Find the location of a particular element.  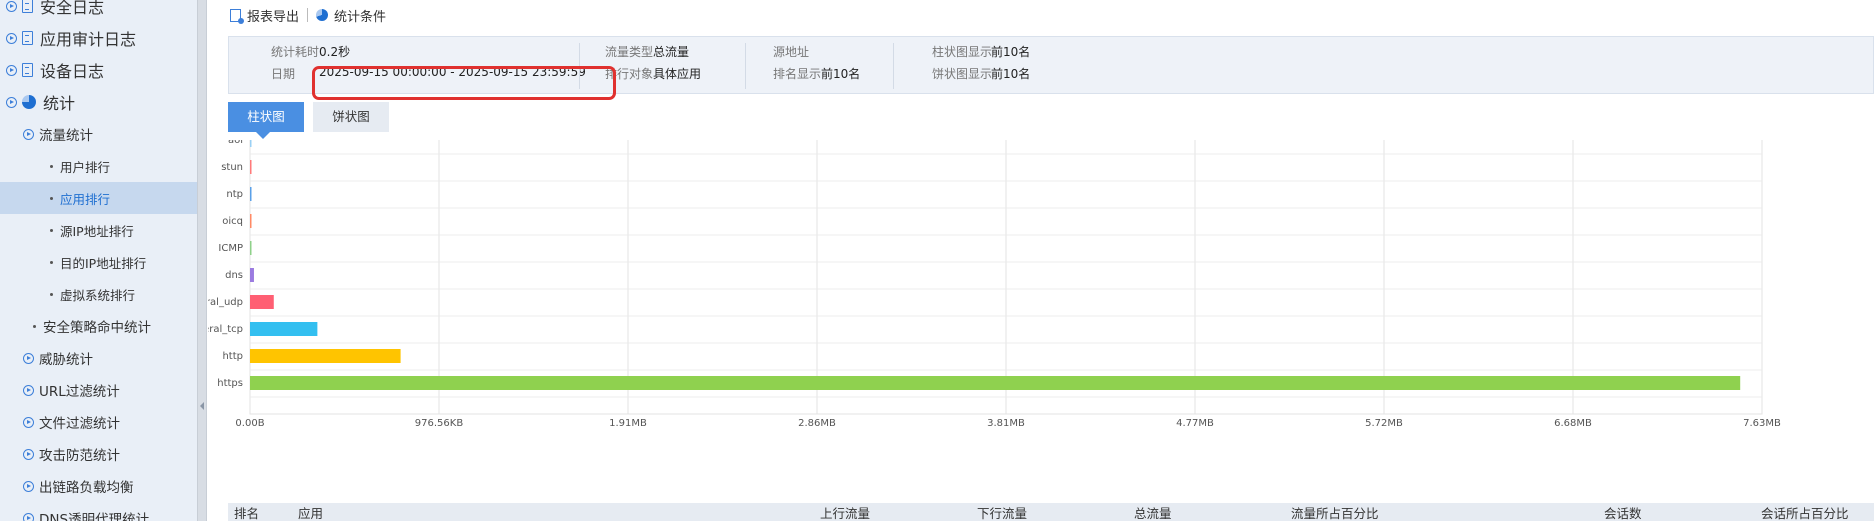

export-report-button: 报表导出 is located at coordinates (264, 15).